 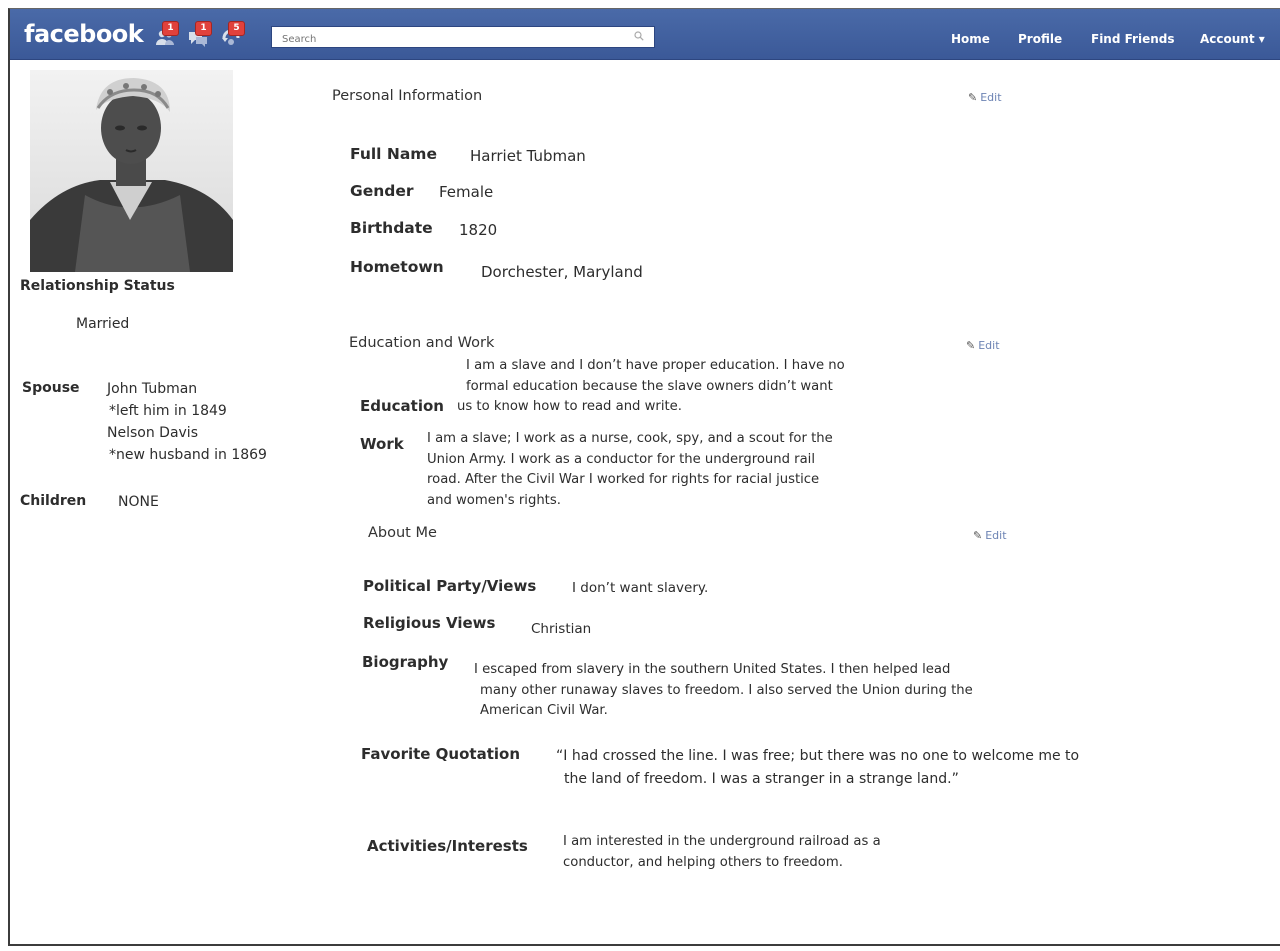 I want to click on nav-home: Home, so click(x=970, y=39).